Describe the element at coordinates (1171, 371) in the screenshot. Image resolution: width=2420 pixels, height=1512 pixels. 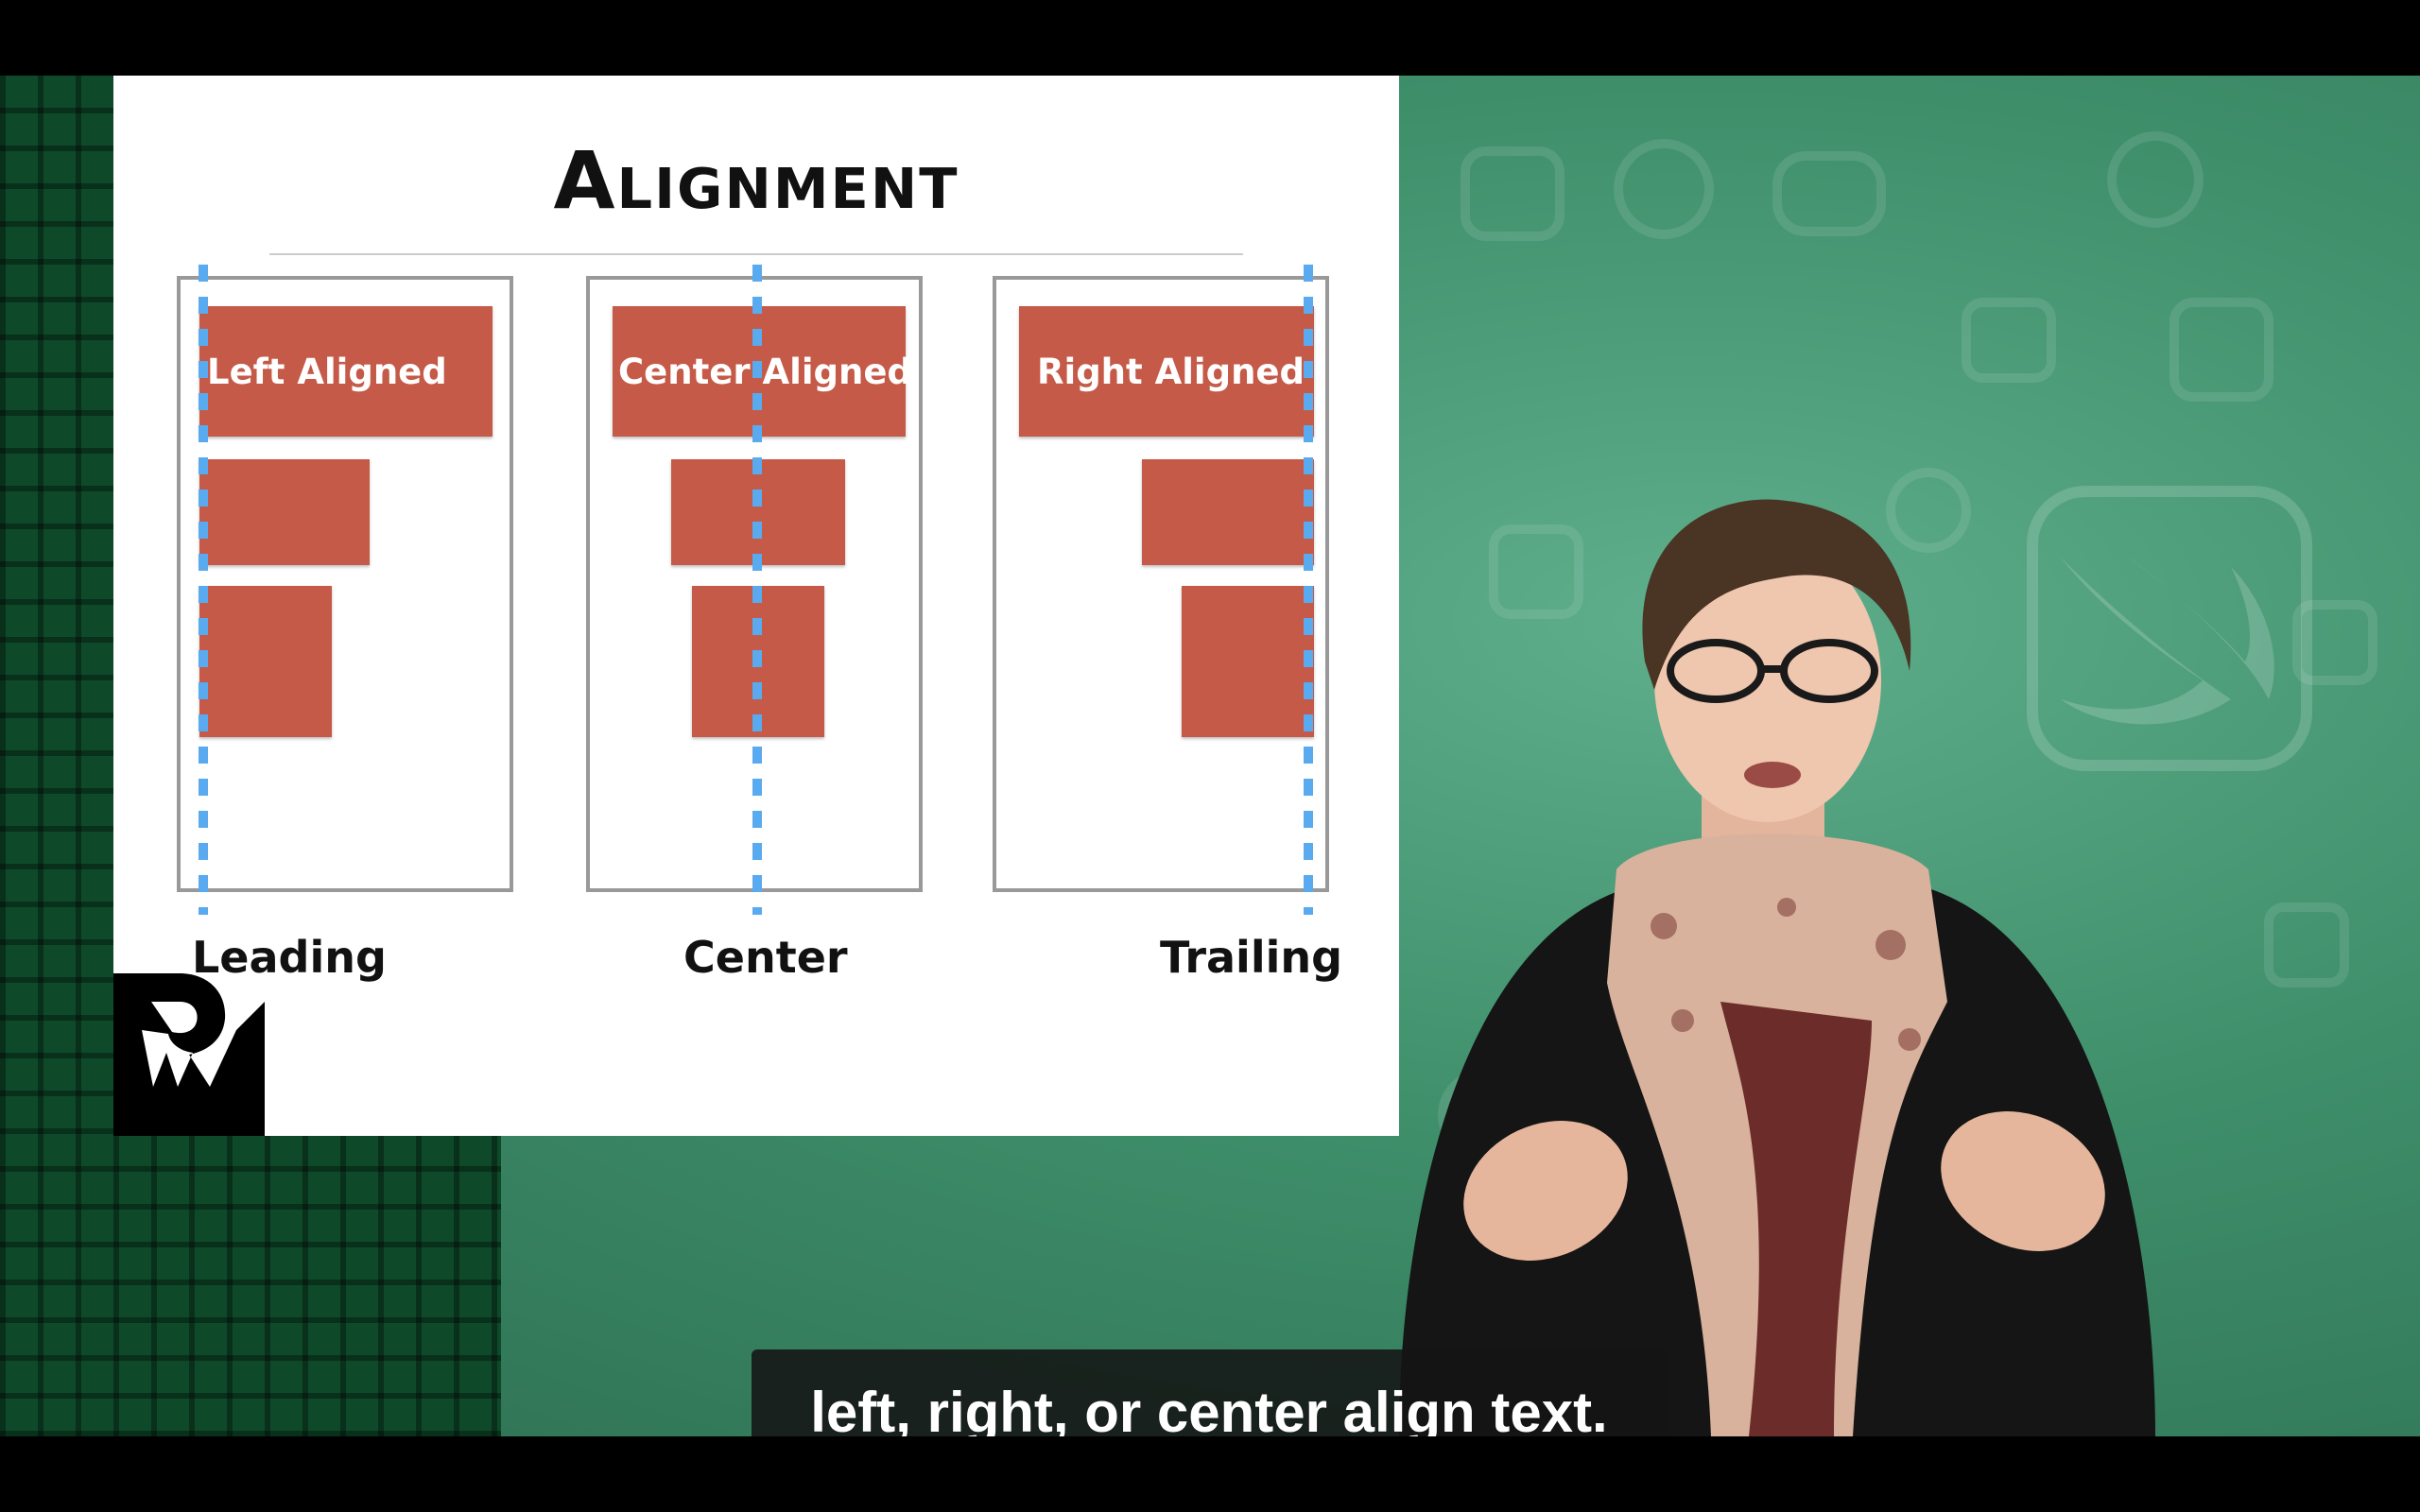
I see `block-label-right-aligned: Right Aligned` at that location.